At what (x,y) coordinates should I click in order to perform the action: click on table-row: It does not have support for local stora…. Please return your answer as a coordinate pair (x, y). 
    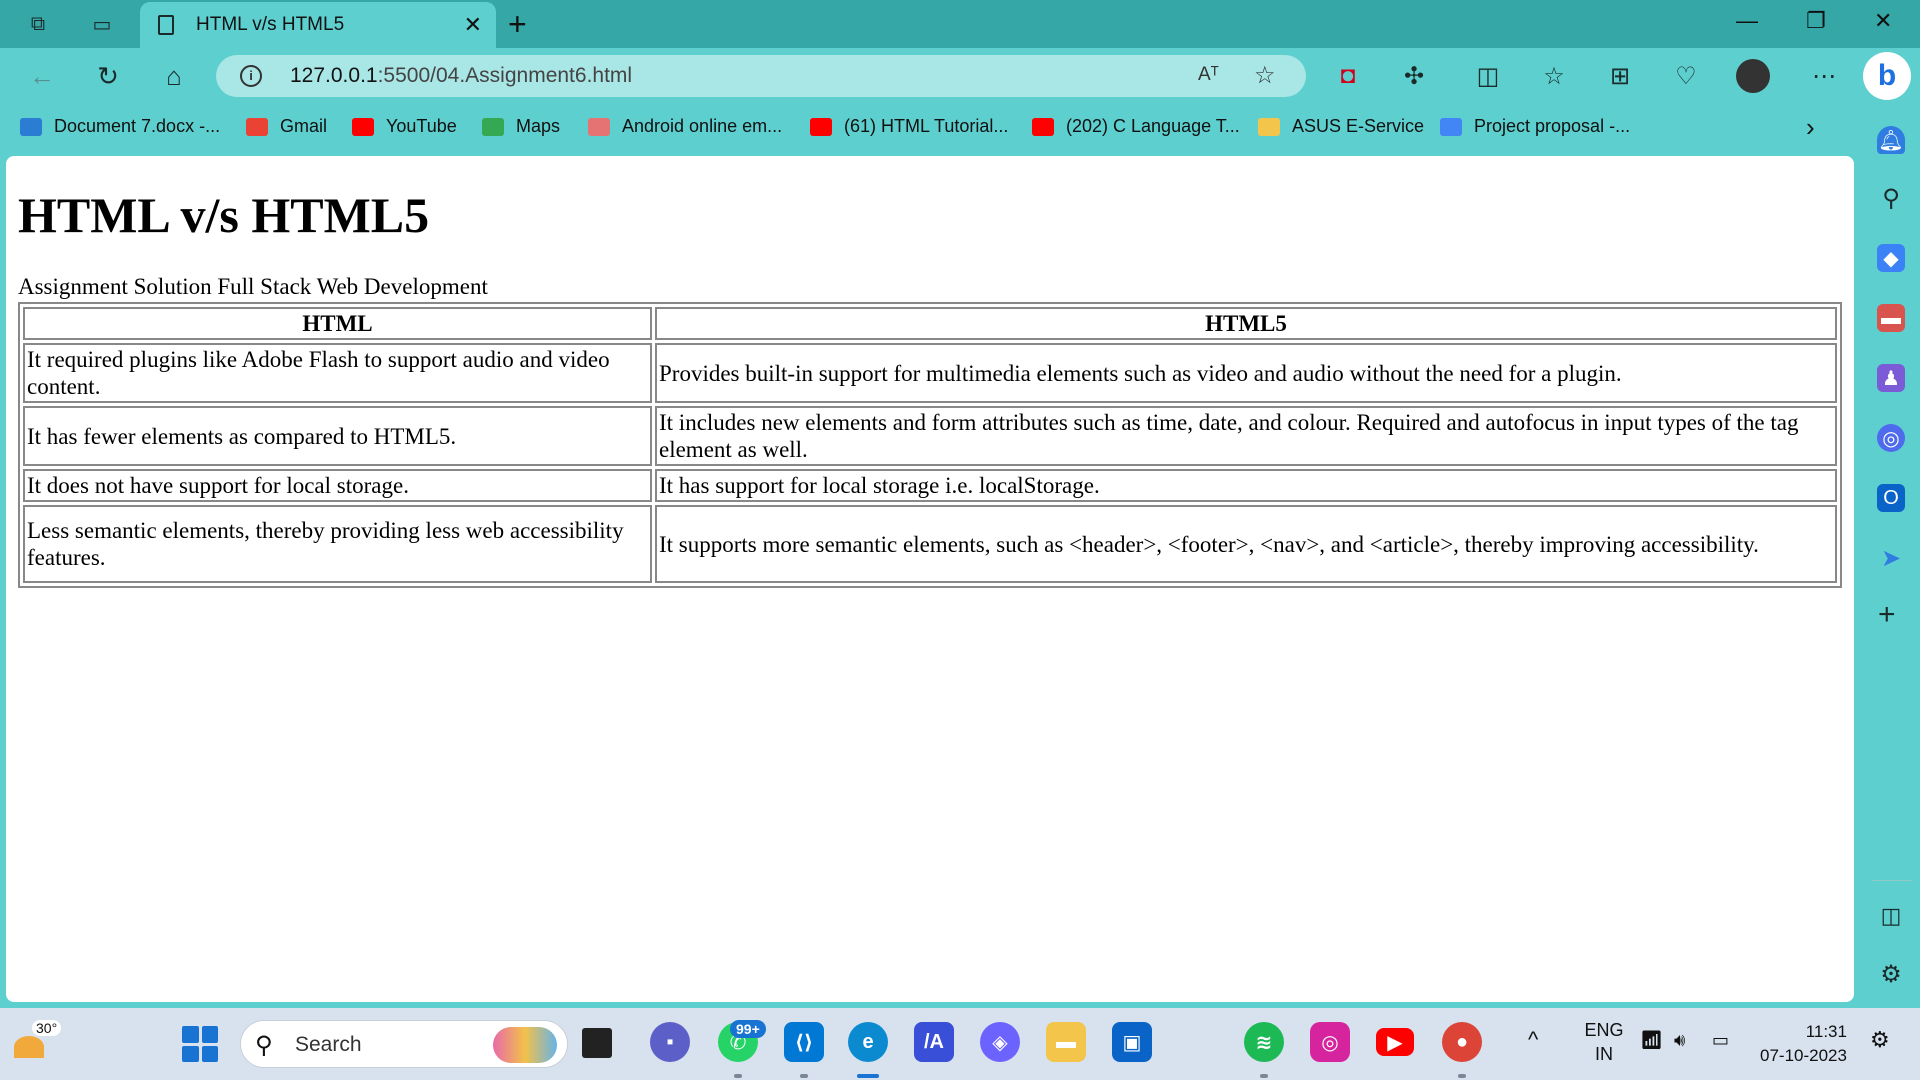
    Looking at the image, I should click on (930, 485).